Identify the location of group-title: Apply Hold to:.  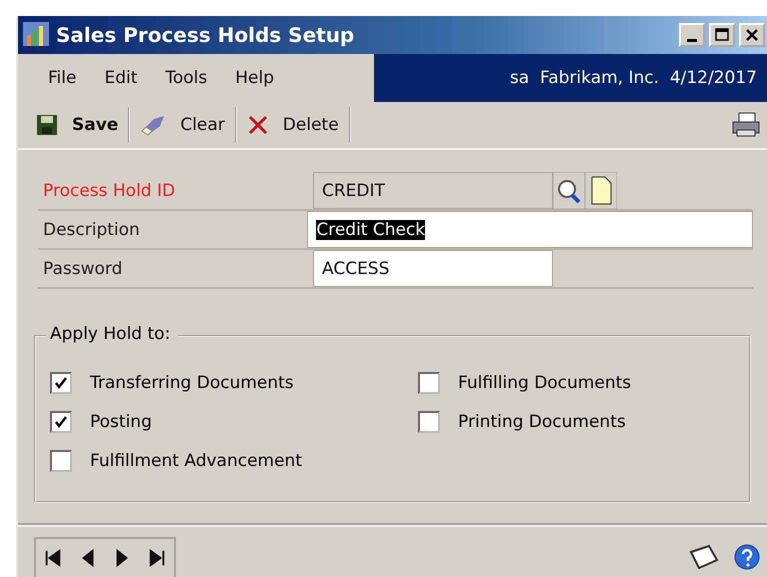
(112, 334).